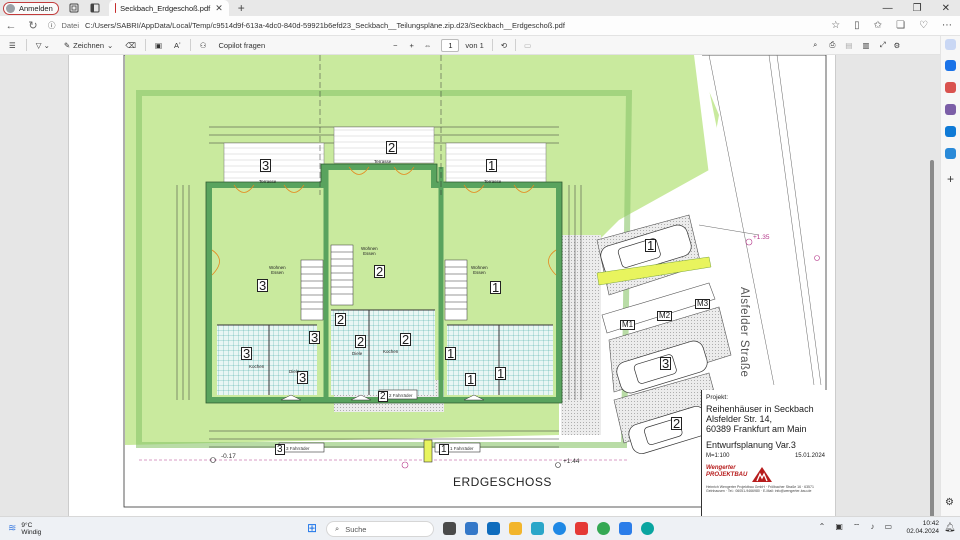 The width and height of the screenshot is (960, 540). What do you see at coordinates (26, 45) in the screenshot?
I see `divider` at bounding box center [26, 45].